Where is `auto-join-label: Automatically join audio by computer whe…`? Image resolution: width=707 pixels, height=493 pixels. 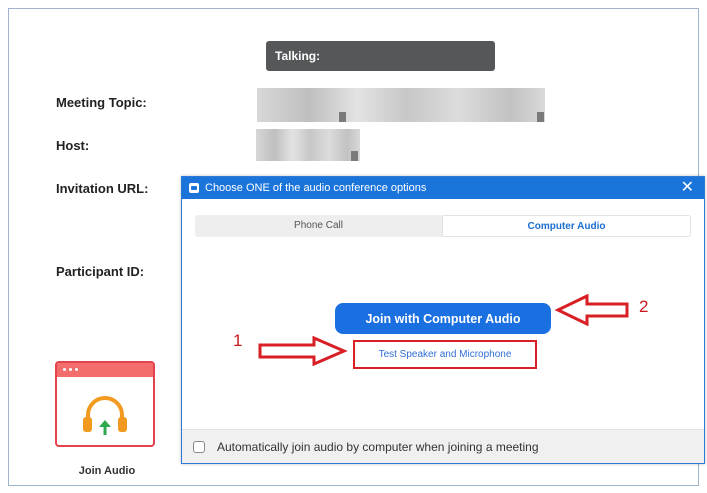
auto-join-label: Automatically join audio by computer whe… is located at coordinates (378, 446).